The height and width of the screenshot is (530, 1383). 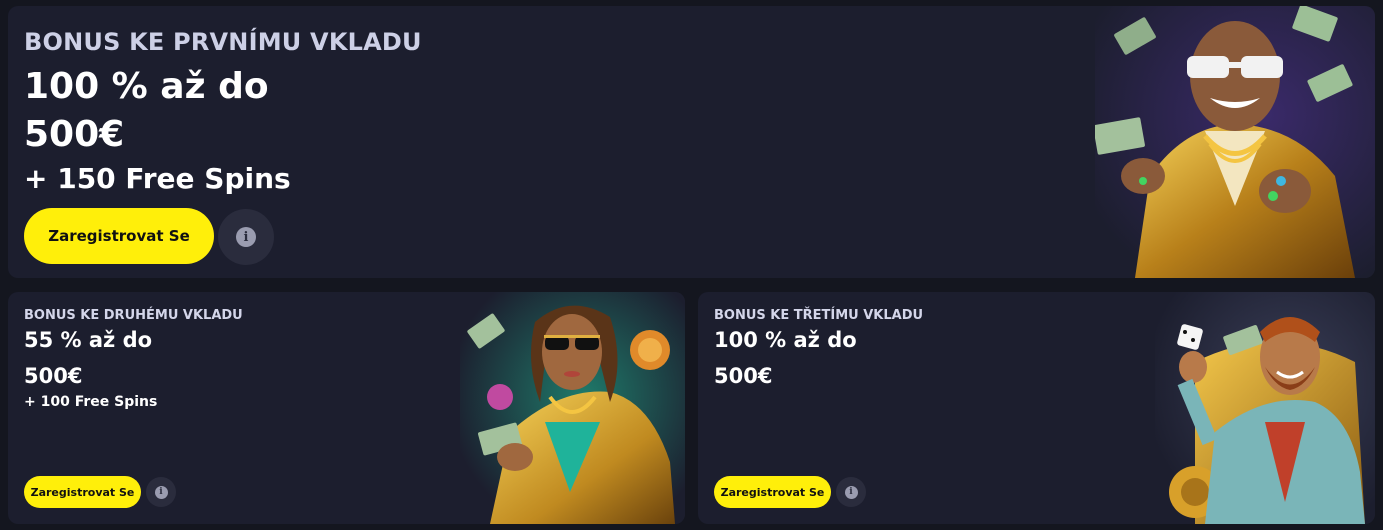 I want to click on bonus-title: BONUS KE PRVNÍMU VKLADU, so click(x=223, y=42).